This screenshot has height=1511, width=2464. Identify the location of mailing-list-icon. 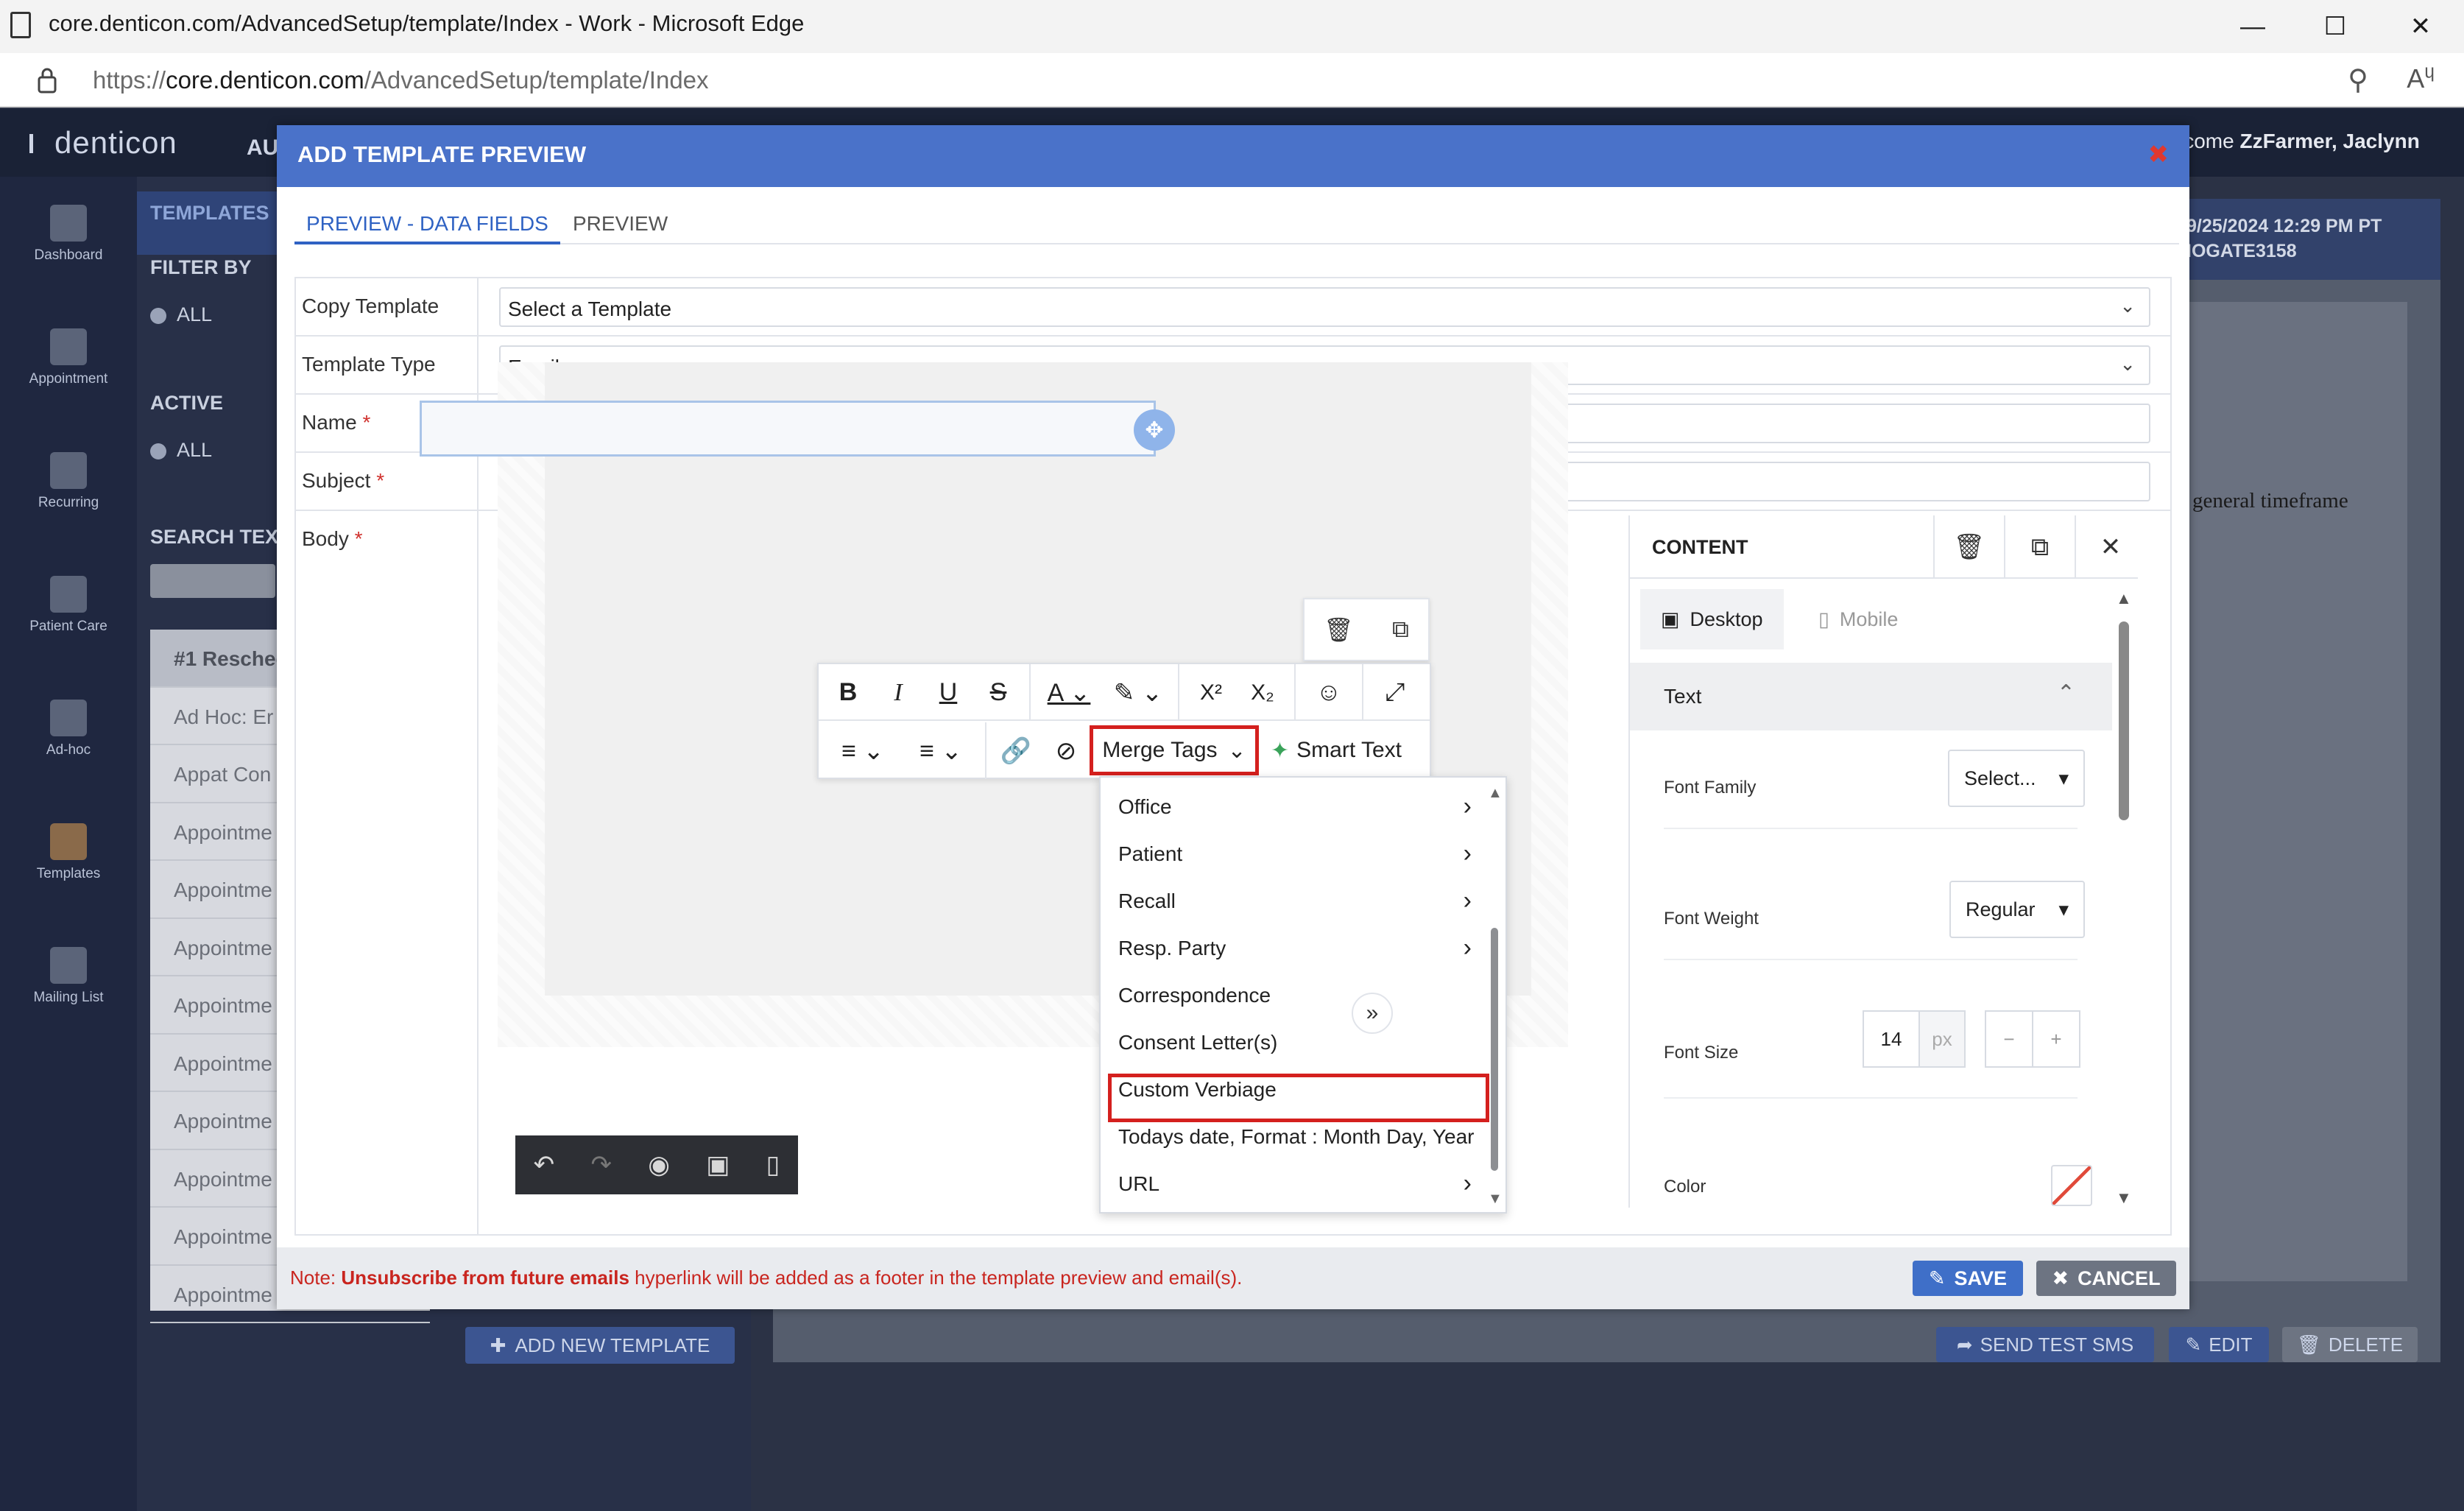
(68, 965).